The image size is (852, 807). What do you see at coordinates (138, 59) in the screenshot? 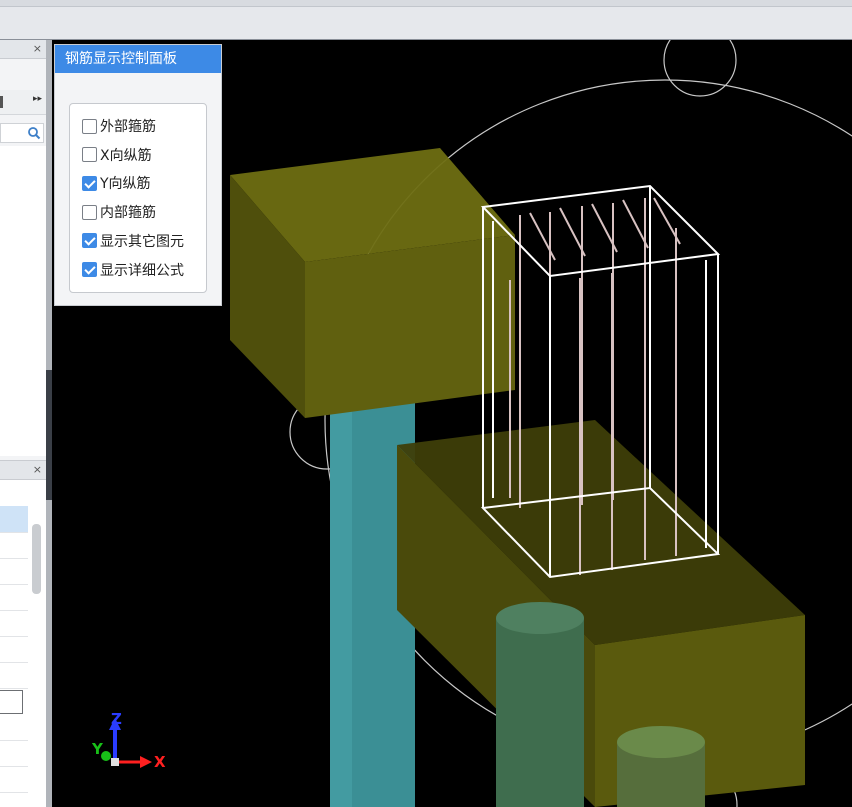
I see `panel-title: 钢筋显示控制面板` at bounding box center [138, 59].